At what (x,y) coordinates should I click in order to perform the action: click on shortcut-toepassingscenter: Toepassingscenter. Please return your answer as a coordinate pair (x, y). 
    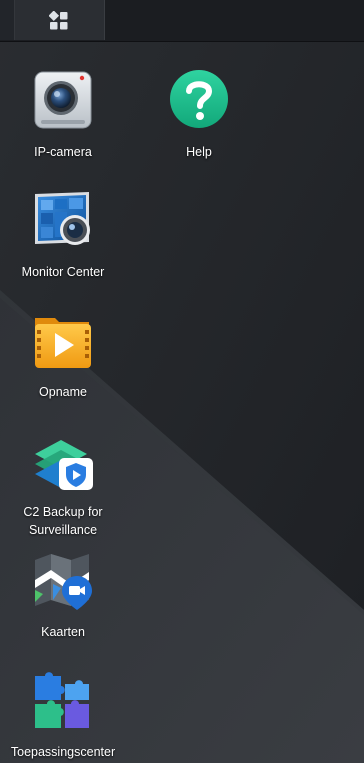
    Looking at the image, I should click on (63, 715).